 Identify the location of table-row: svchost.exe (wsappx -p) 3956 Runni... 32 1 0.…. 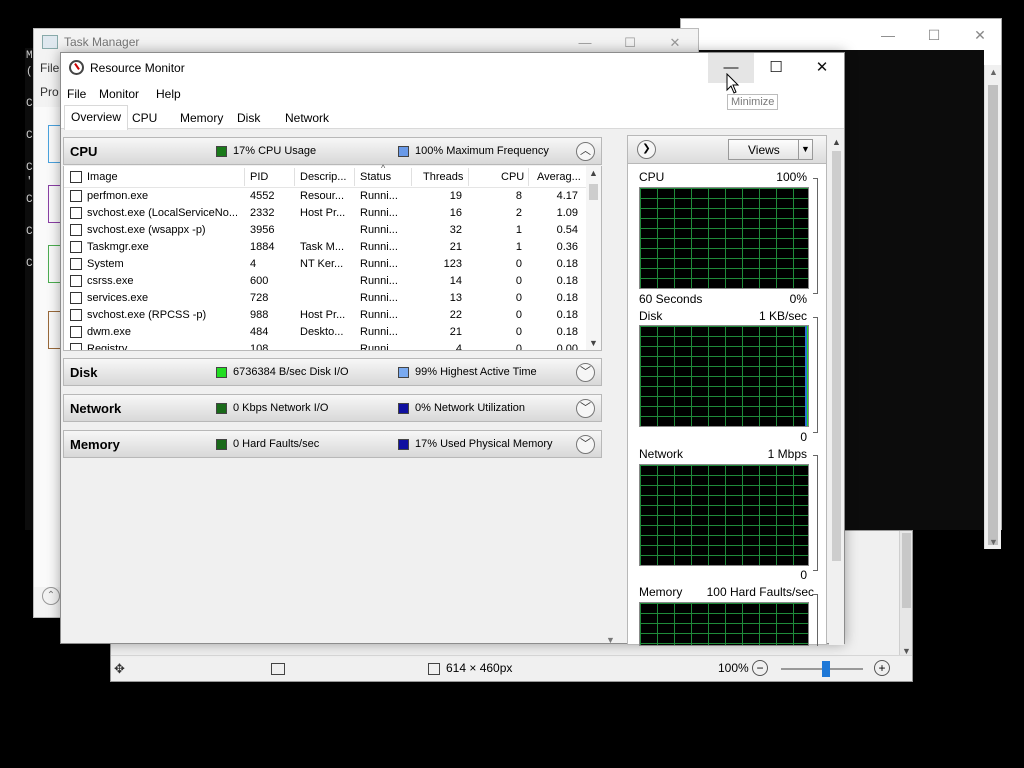
(326, 230).